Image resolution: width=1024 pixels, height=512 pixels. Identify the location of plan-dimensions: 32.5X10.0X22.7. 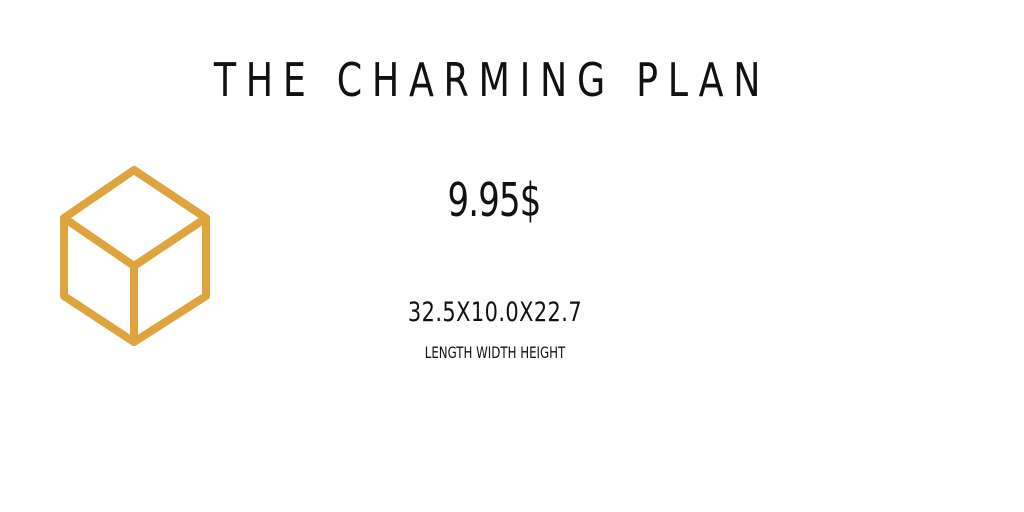
(495, 312).